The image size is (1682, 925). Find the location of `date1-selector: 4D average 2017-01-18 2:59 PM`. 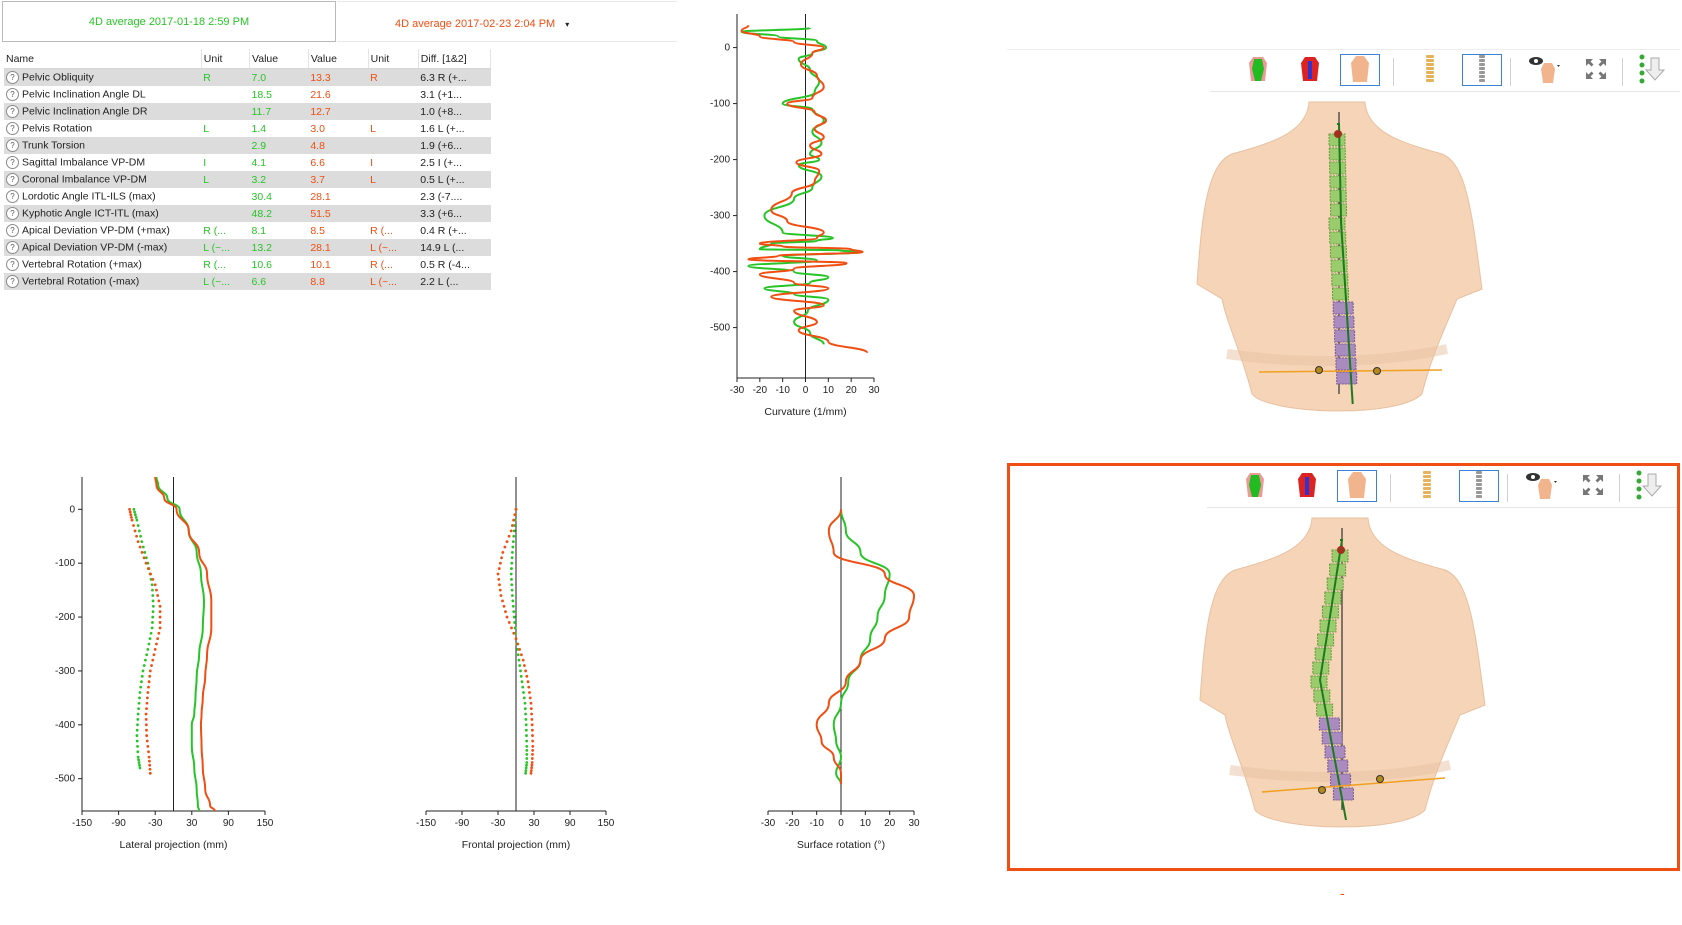

date1-selector: 4D average 2017-01-18 2:59 PM is located at coordinates (169, 21).